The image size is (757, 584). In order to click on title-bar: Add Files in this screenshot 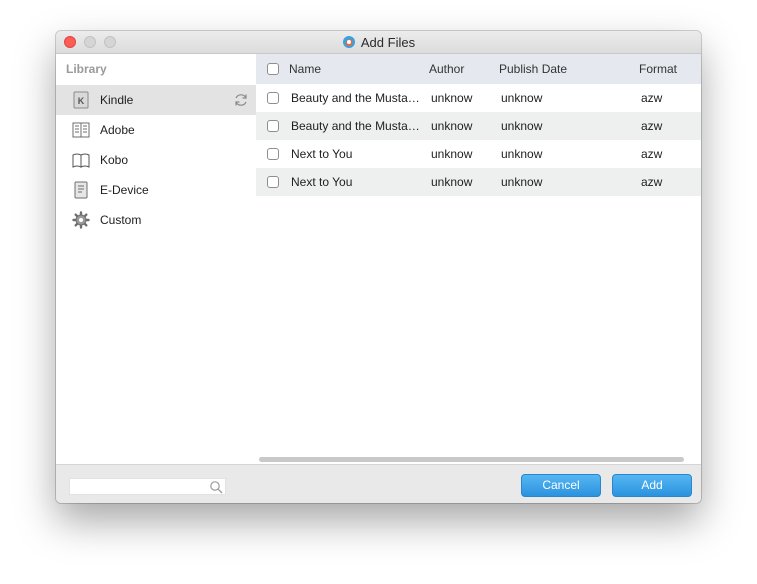, I will do `click(378, 42)`.